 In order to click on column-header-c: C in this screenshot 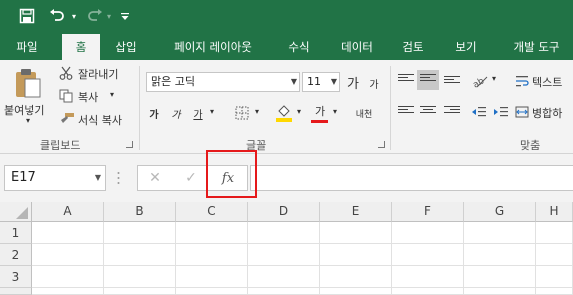, I will do `click(212, 212)`.